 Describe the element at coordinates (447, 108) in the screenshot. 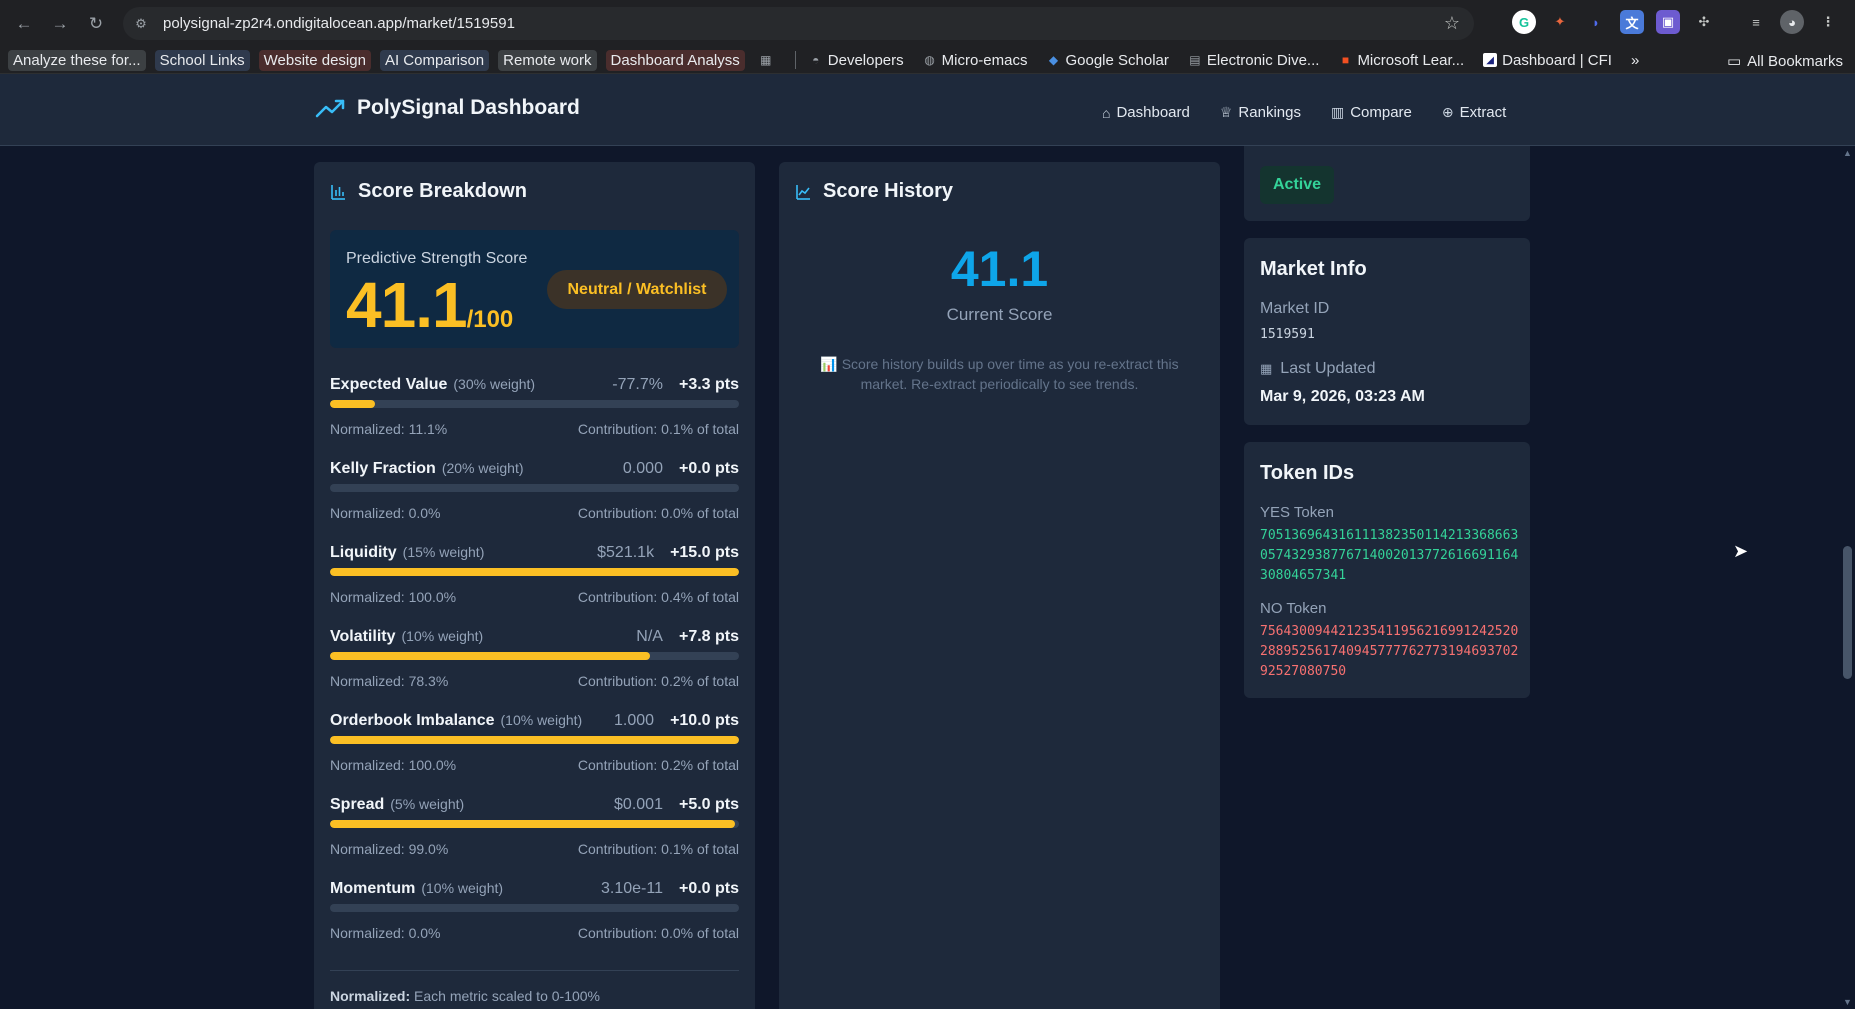

I see `brand: PolySignal Dashboard` at that location.